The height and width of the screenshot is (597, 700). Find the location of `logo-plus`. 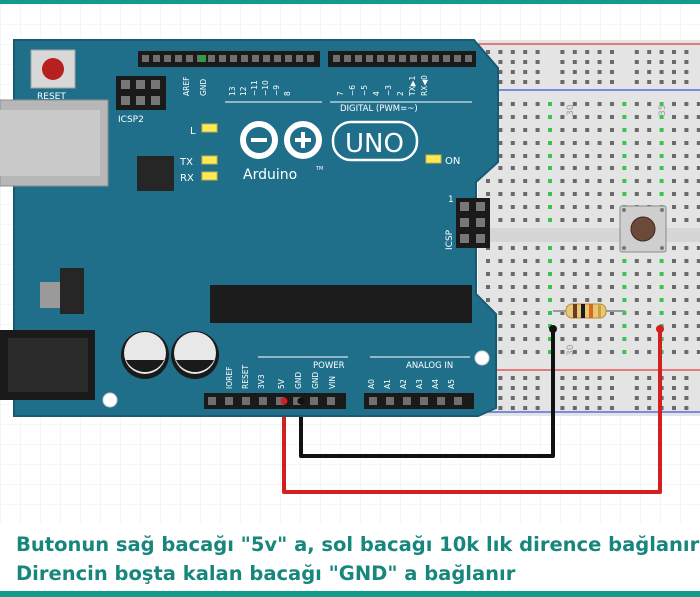

logo-plus is located at coordinates (303, 140).